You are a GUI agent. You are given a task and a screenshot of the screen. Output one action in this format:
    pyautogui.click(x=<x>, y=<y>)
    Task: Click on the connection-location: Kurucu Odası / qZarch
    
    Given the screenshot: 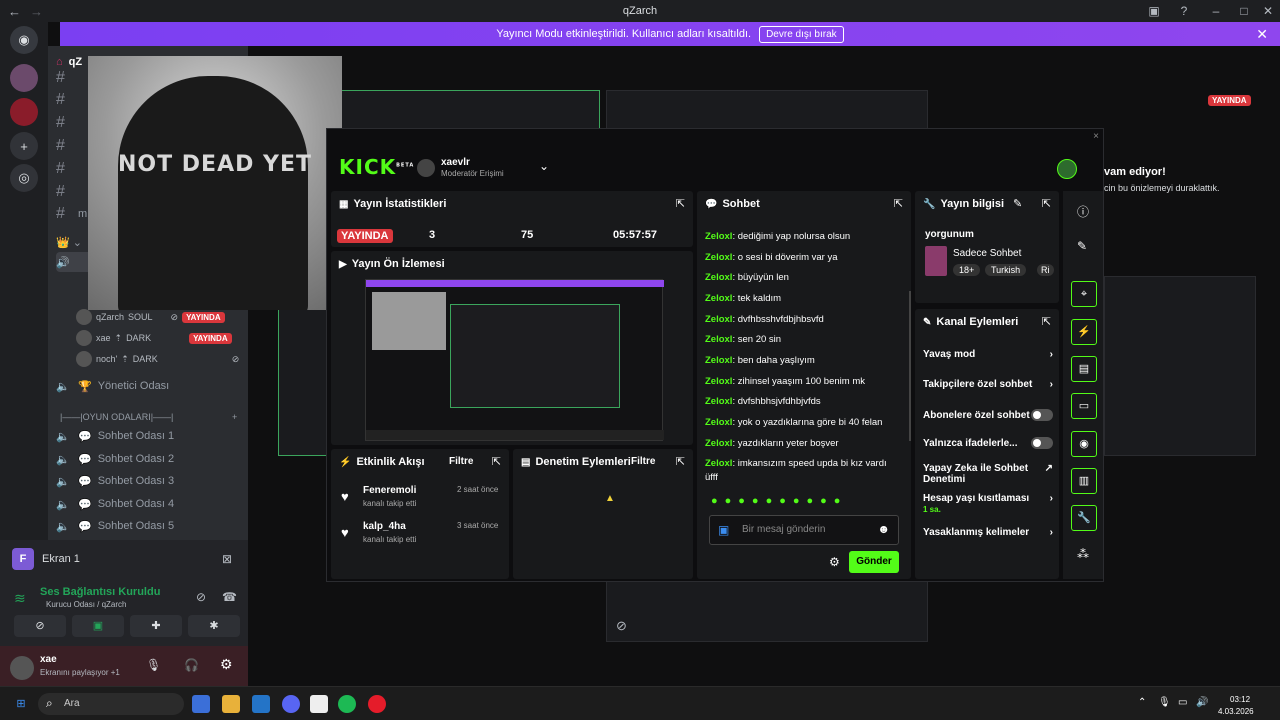 What is the action you would take?
    pyautogui.click(x=86, y=604)
    